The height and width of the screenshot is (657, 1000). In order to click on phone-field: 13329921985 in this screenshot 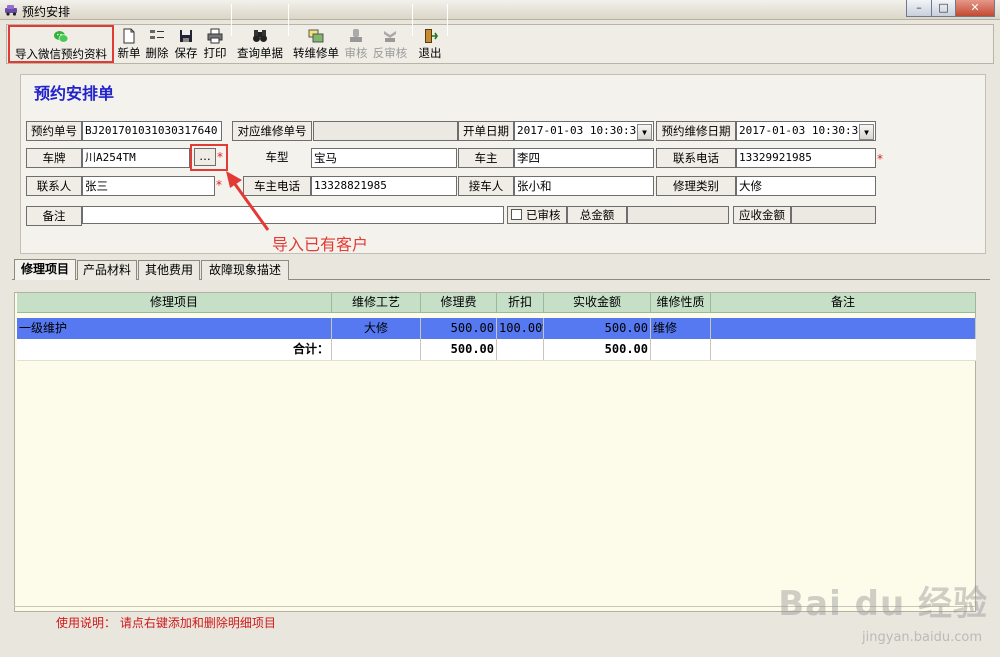, I will do `click(806, 158)`.